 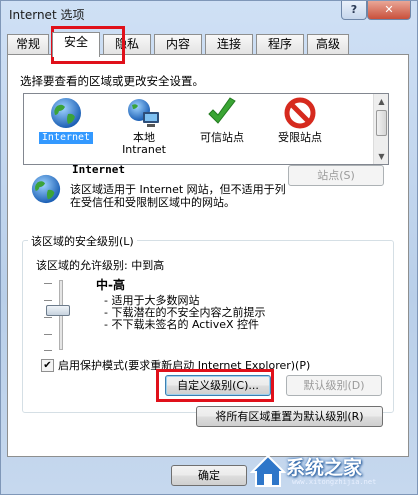 What do you see at coordinates (300, 137) in the screenshot?
I see `zone-label: 受限站点` at bounding box center [300, 137].